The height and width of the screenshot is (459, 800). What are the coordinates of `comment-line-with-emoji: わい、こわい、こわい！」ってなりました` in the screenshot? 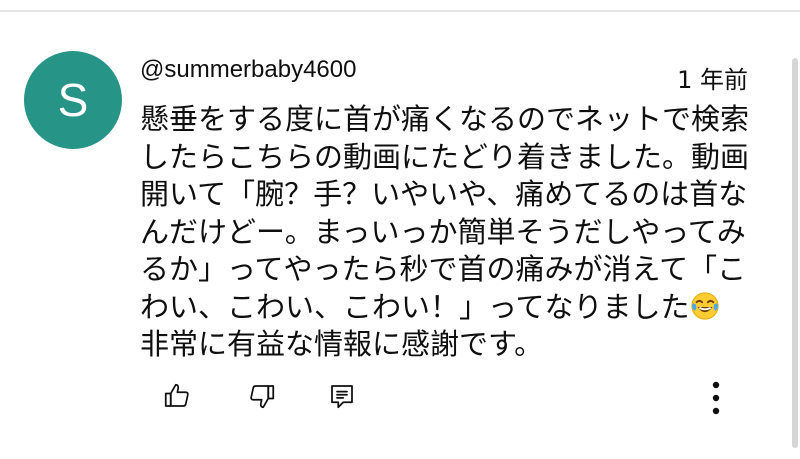 It's located at (447, 308).